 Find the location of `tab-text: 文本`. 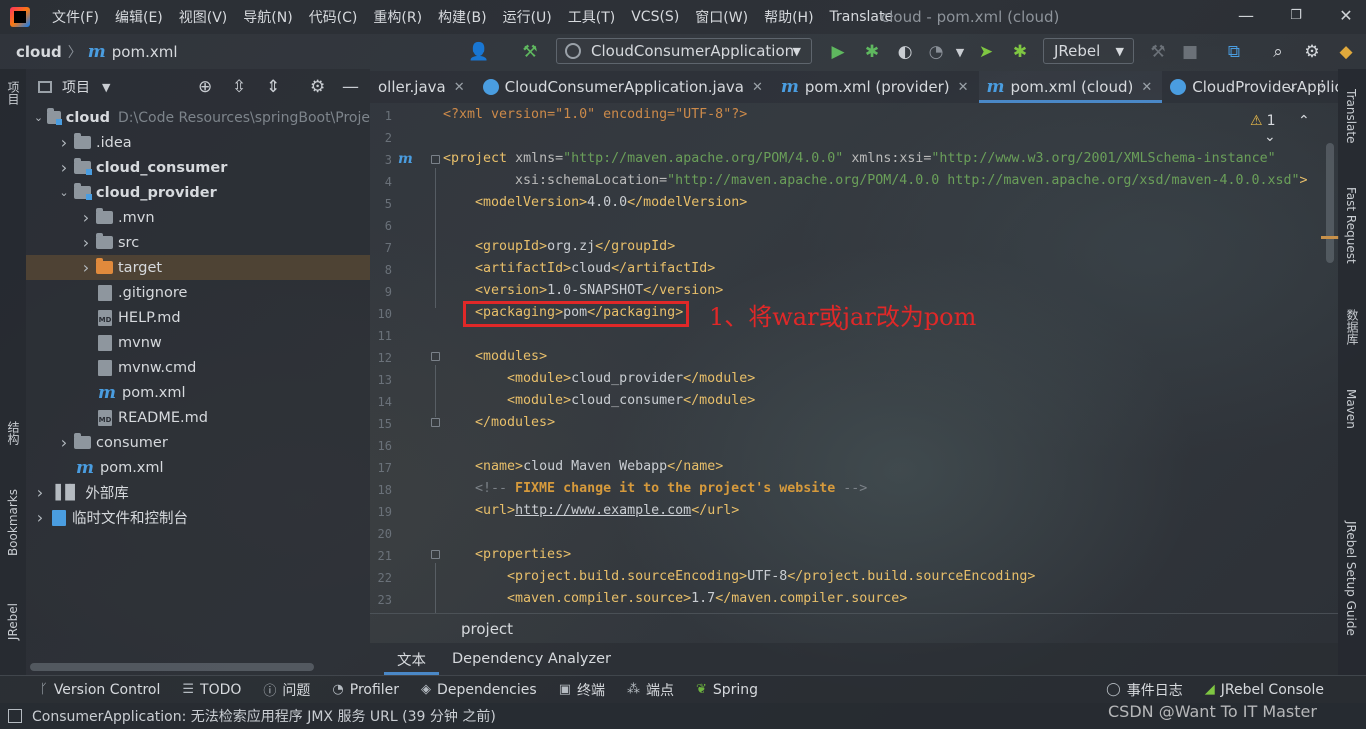

tab-text: 文本 is located at coordinates (411, 659).